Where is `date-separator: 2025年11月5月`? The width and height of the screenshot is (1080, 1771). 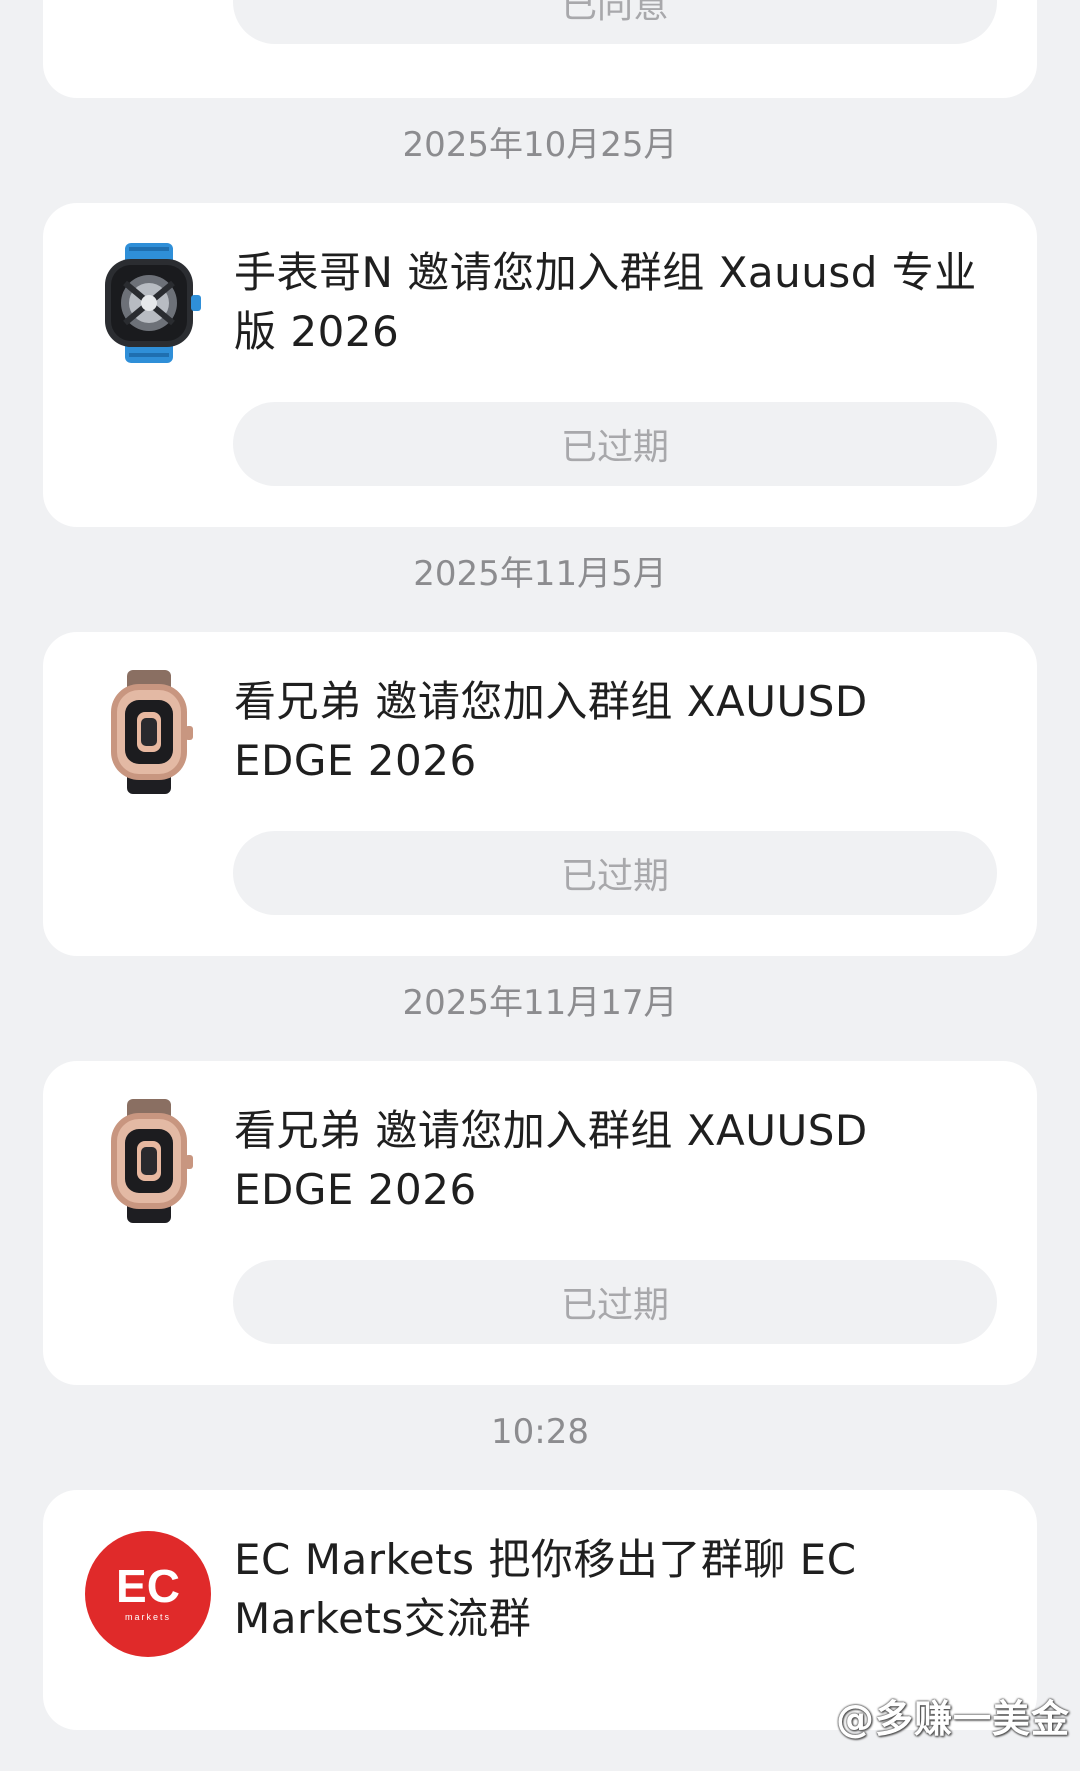
date-separator: 2025年11月5月 is located at coordinates (540, 574).